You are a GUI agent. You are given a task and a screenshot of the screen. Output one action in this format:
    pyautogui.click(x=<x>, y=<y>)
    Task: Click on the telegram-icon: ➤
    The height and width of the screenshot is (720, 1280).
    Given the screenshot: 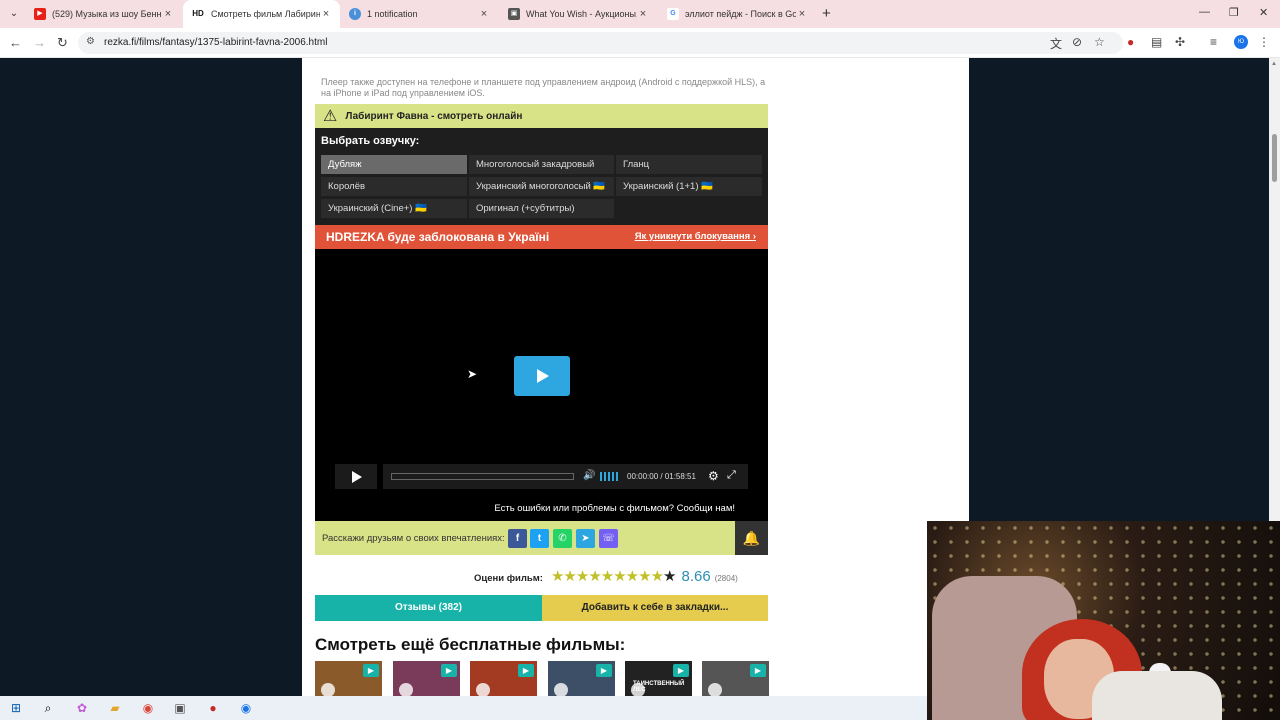 What is the action you would take?
    pyautogui.click(x=585, y=538)
    